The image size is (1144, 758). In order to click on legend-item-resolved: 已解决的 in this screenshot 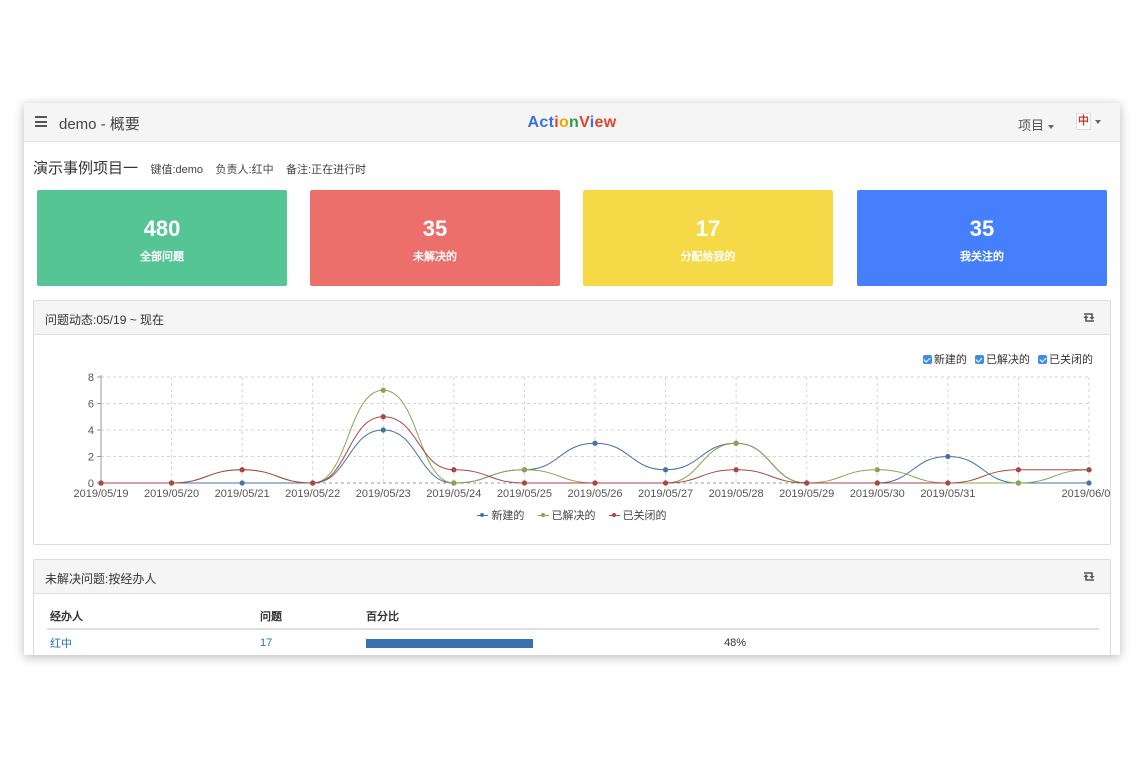, I will do `click(566, 515)`.